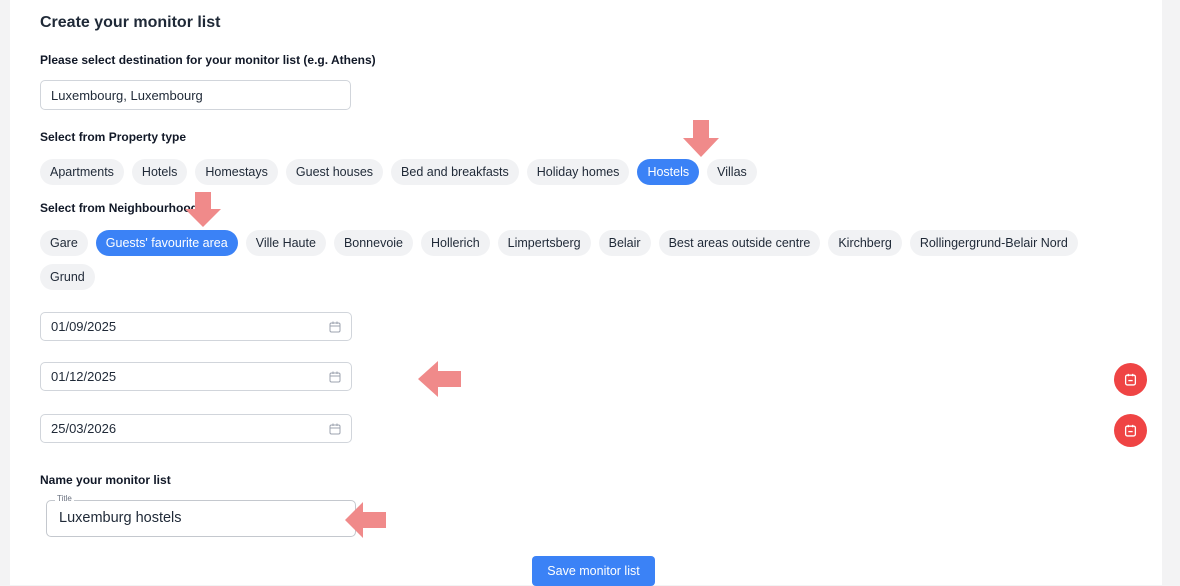 The image size is (1180, 586). I want to click on property-type-chip: Homestays, so click(236, 172).